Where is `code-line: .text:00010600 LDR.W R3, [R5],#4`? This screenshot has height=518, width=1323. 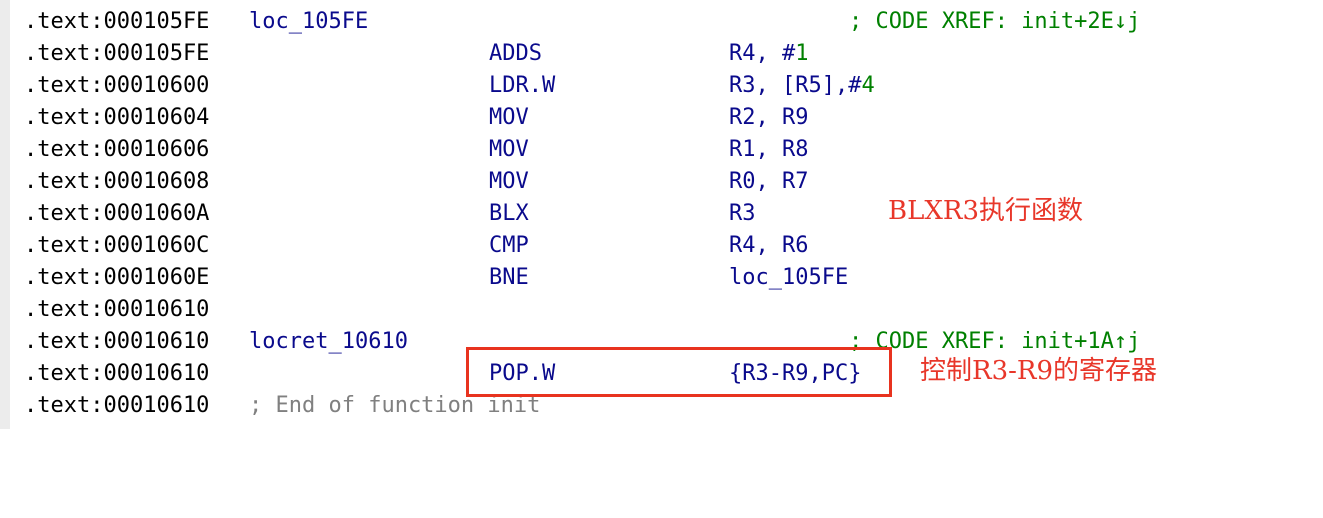
code-line: .text:00010600 LDR.W R3, [R5],#4 is located at coordinates (449, 86).